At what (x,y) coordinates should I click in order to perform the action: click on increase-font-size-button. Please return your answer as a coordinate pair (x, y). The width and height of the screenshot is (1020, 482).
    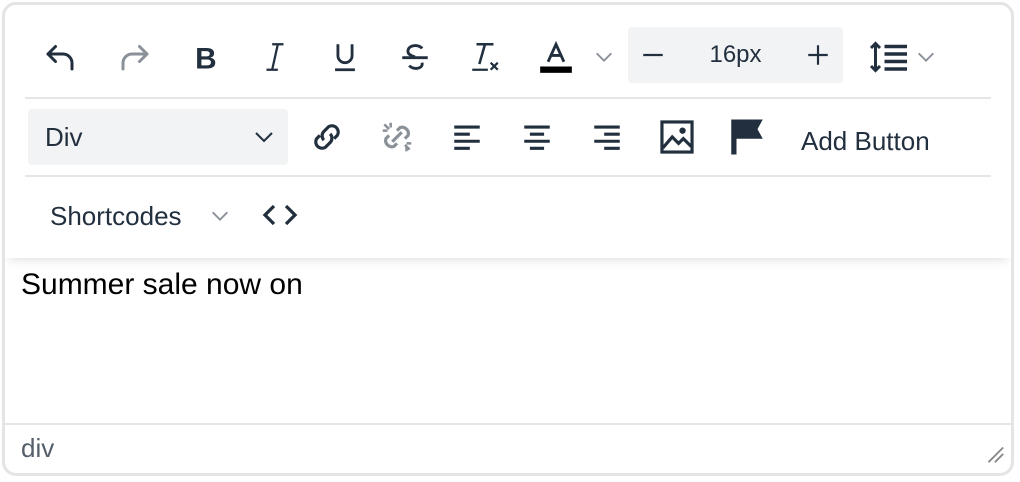
    Looking at the image, I should click on (818, 55).